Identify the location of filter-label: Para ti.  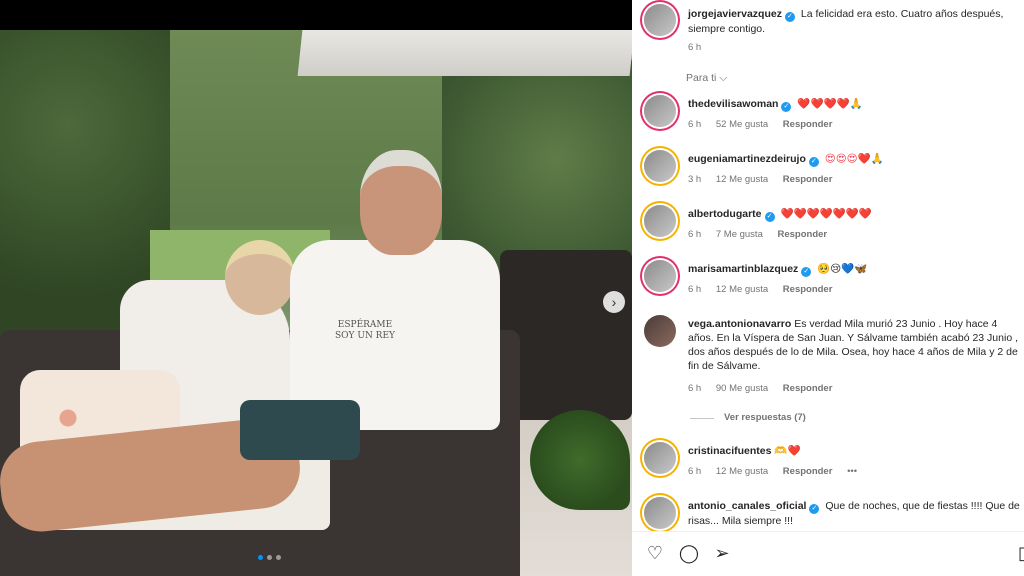
(701, 78).